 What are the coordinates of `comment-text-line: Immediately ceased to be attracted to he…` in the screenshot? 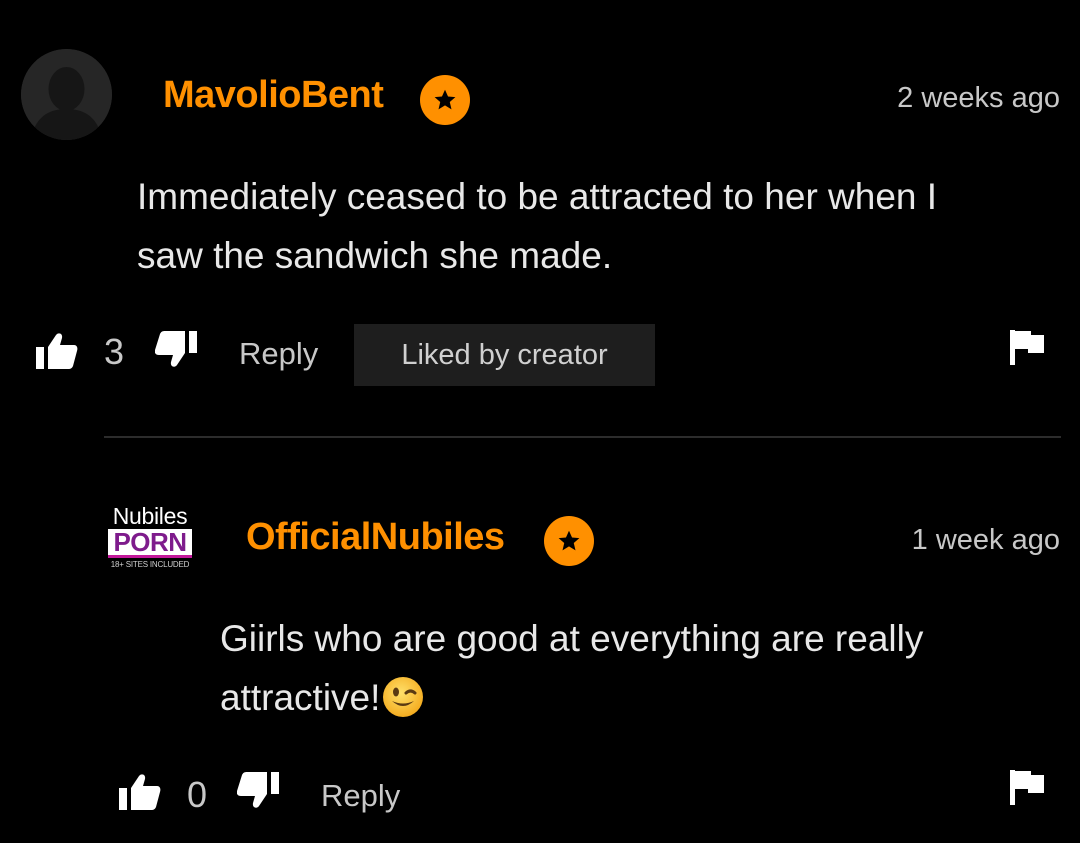 It's located at (537, 196).